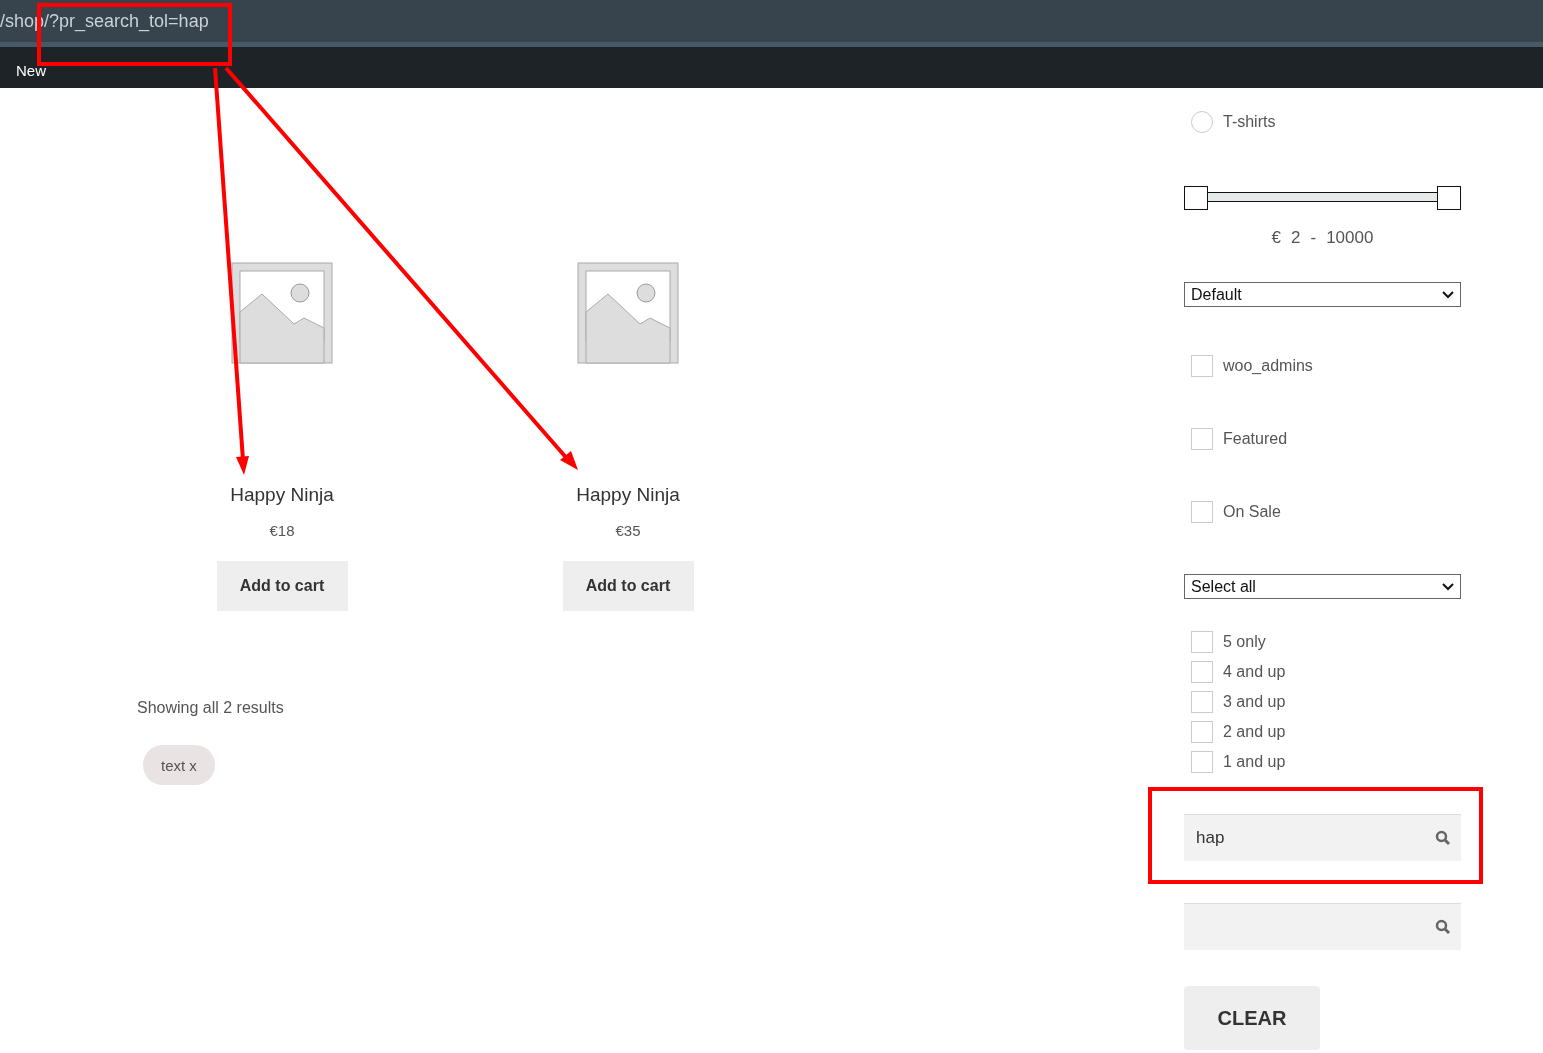 Image resolution: width=1543 pixels, height=1053 pixels. What do you see at coordinates (1254, 732) in the screenshot?
I see `checkbox-label: 2 and up` at bounding box center [1254, 732].